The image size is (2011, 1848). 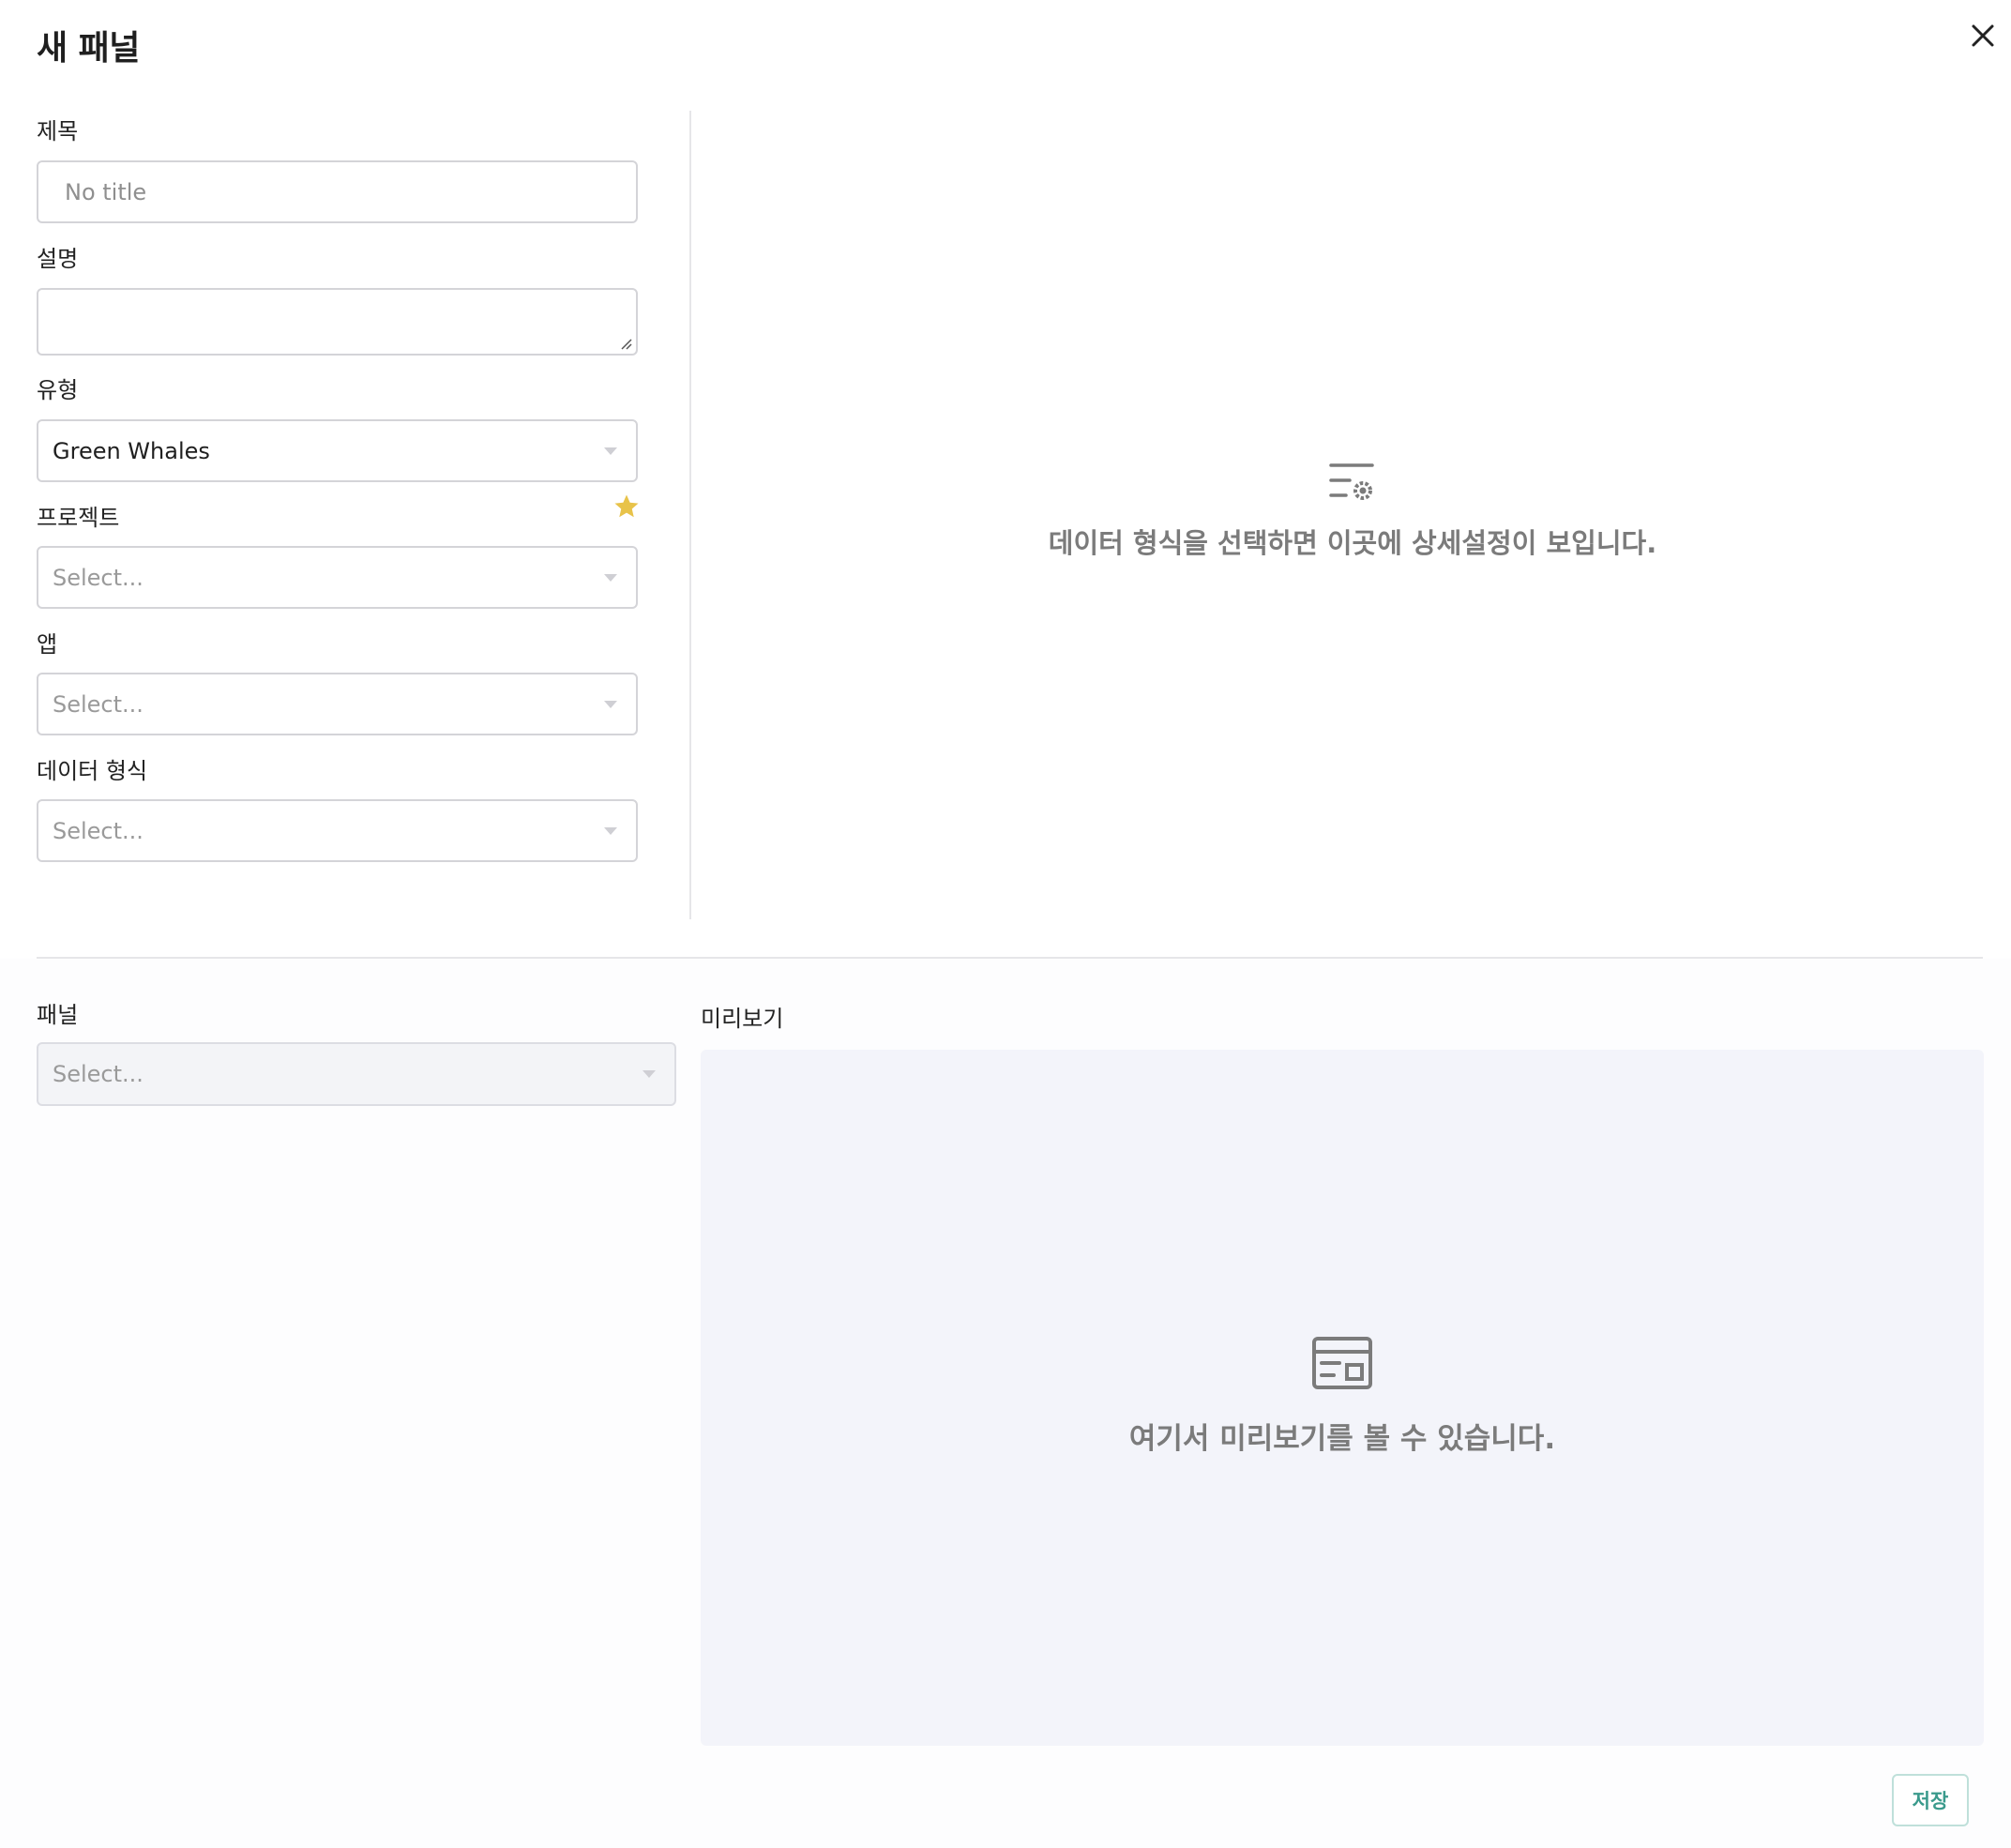 I want to click on panel-label: 패널, so click(x=58, y=1015).